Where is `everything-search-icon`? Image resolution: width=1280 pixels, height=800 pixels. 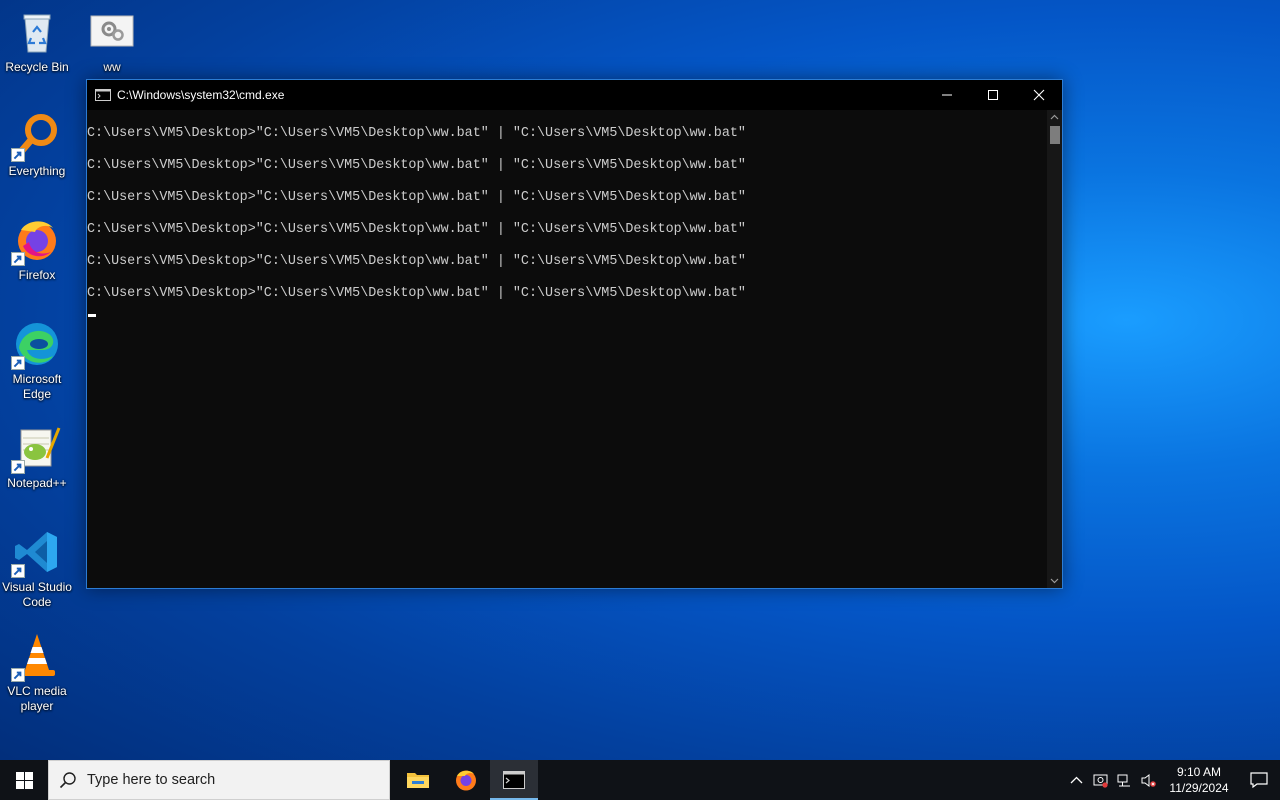
everything-search-icon is located at coordinates (36, 137).